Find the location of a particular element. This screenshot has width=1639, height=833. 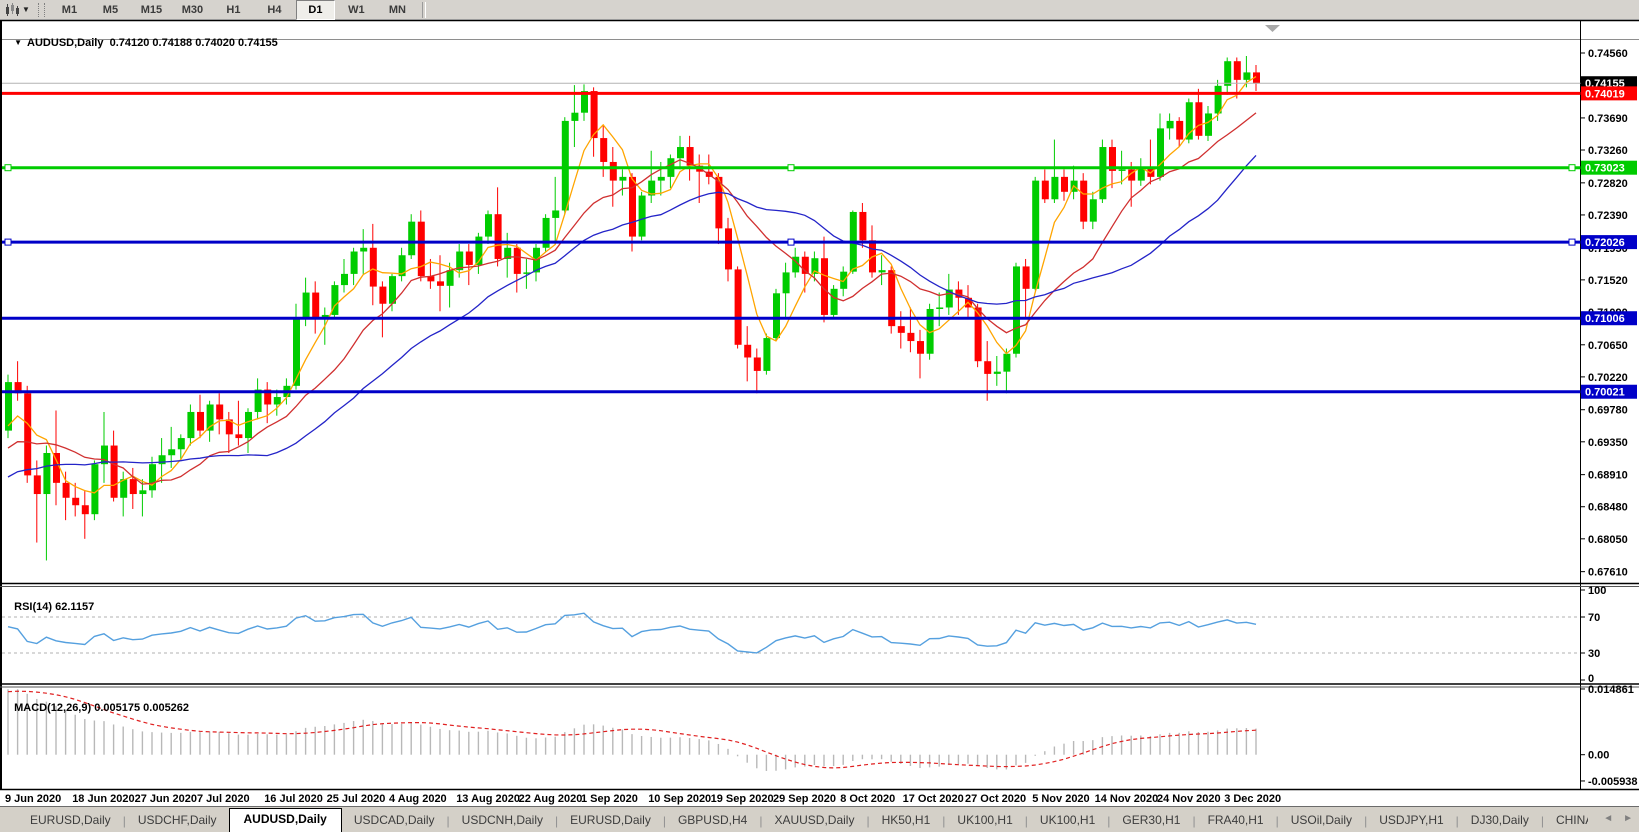

svg-text: 0.70220 is located at coordinates (1608, 378).